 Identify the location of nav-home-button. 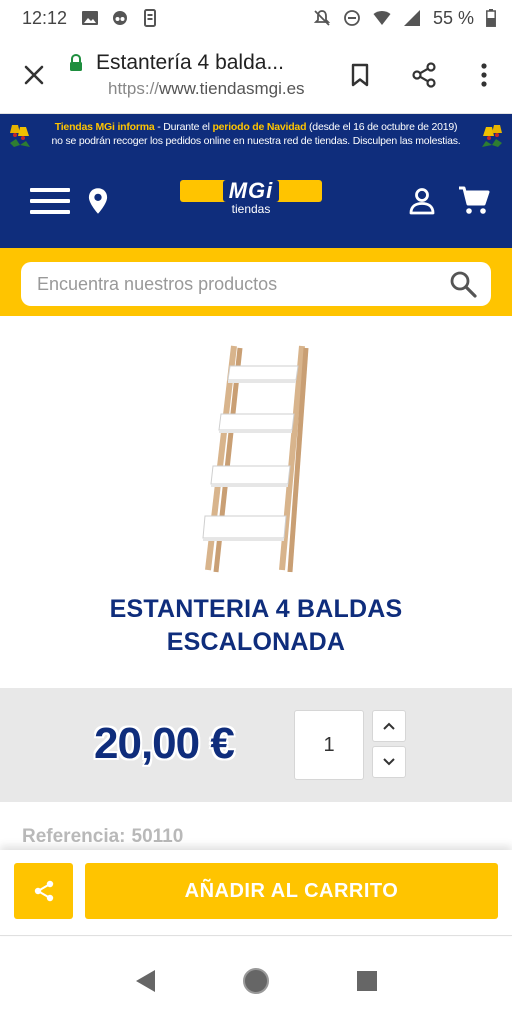
(256, 981).